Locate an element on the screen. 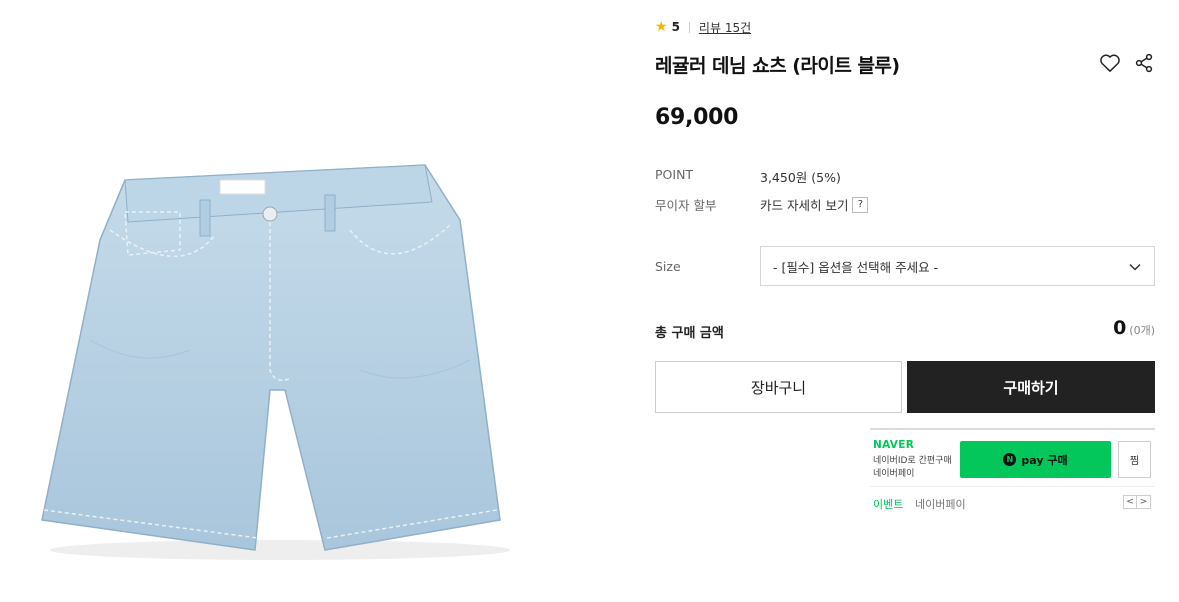  prev-arrow-icon: < is located at coordinates (1130, 502).